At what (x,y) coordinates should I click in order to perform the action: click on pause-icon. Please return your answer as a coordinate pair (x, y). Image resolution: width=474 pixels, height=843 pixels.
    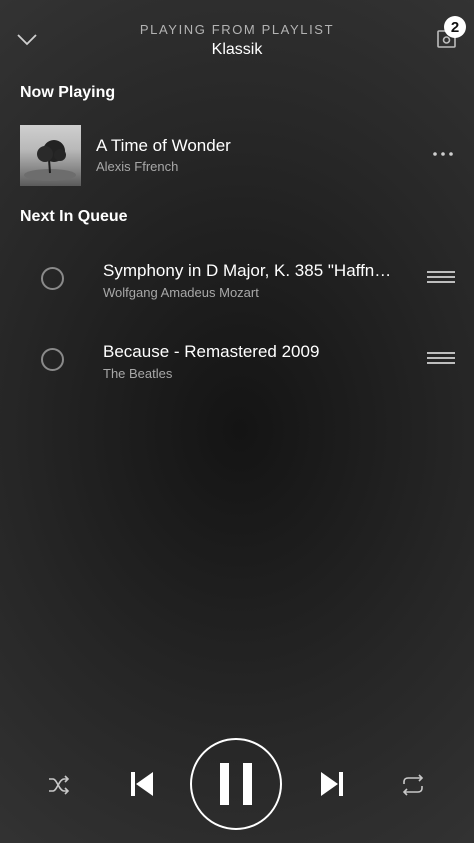
    Looking at the image, I should click on (236, 784).